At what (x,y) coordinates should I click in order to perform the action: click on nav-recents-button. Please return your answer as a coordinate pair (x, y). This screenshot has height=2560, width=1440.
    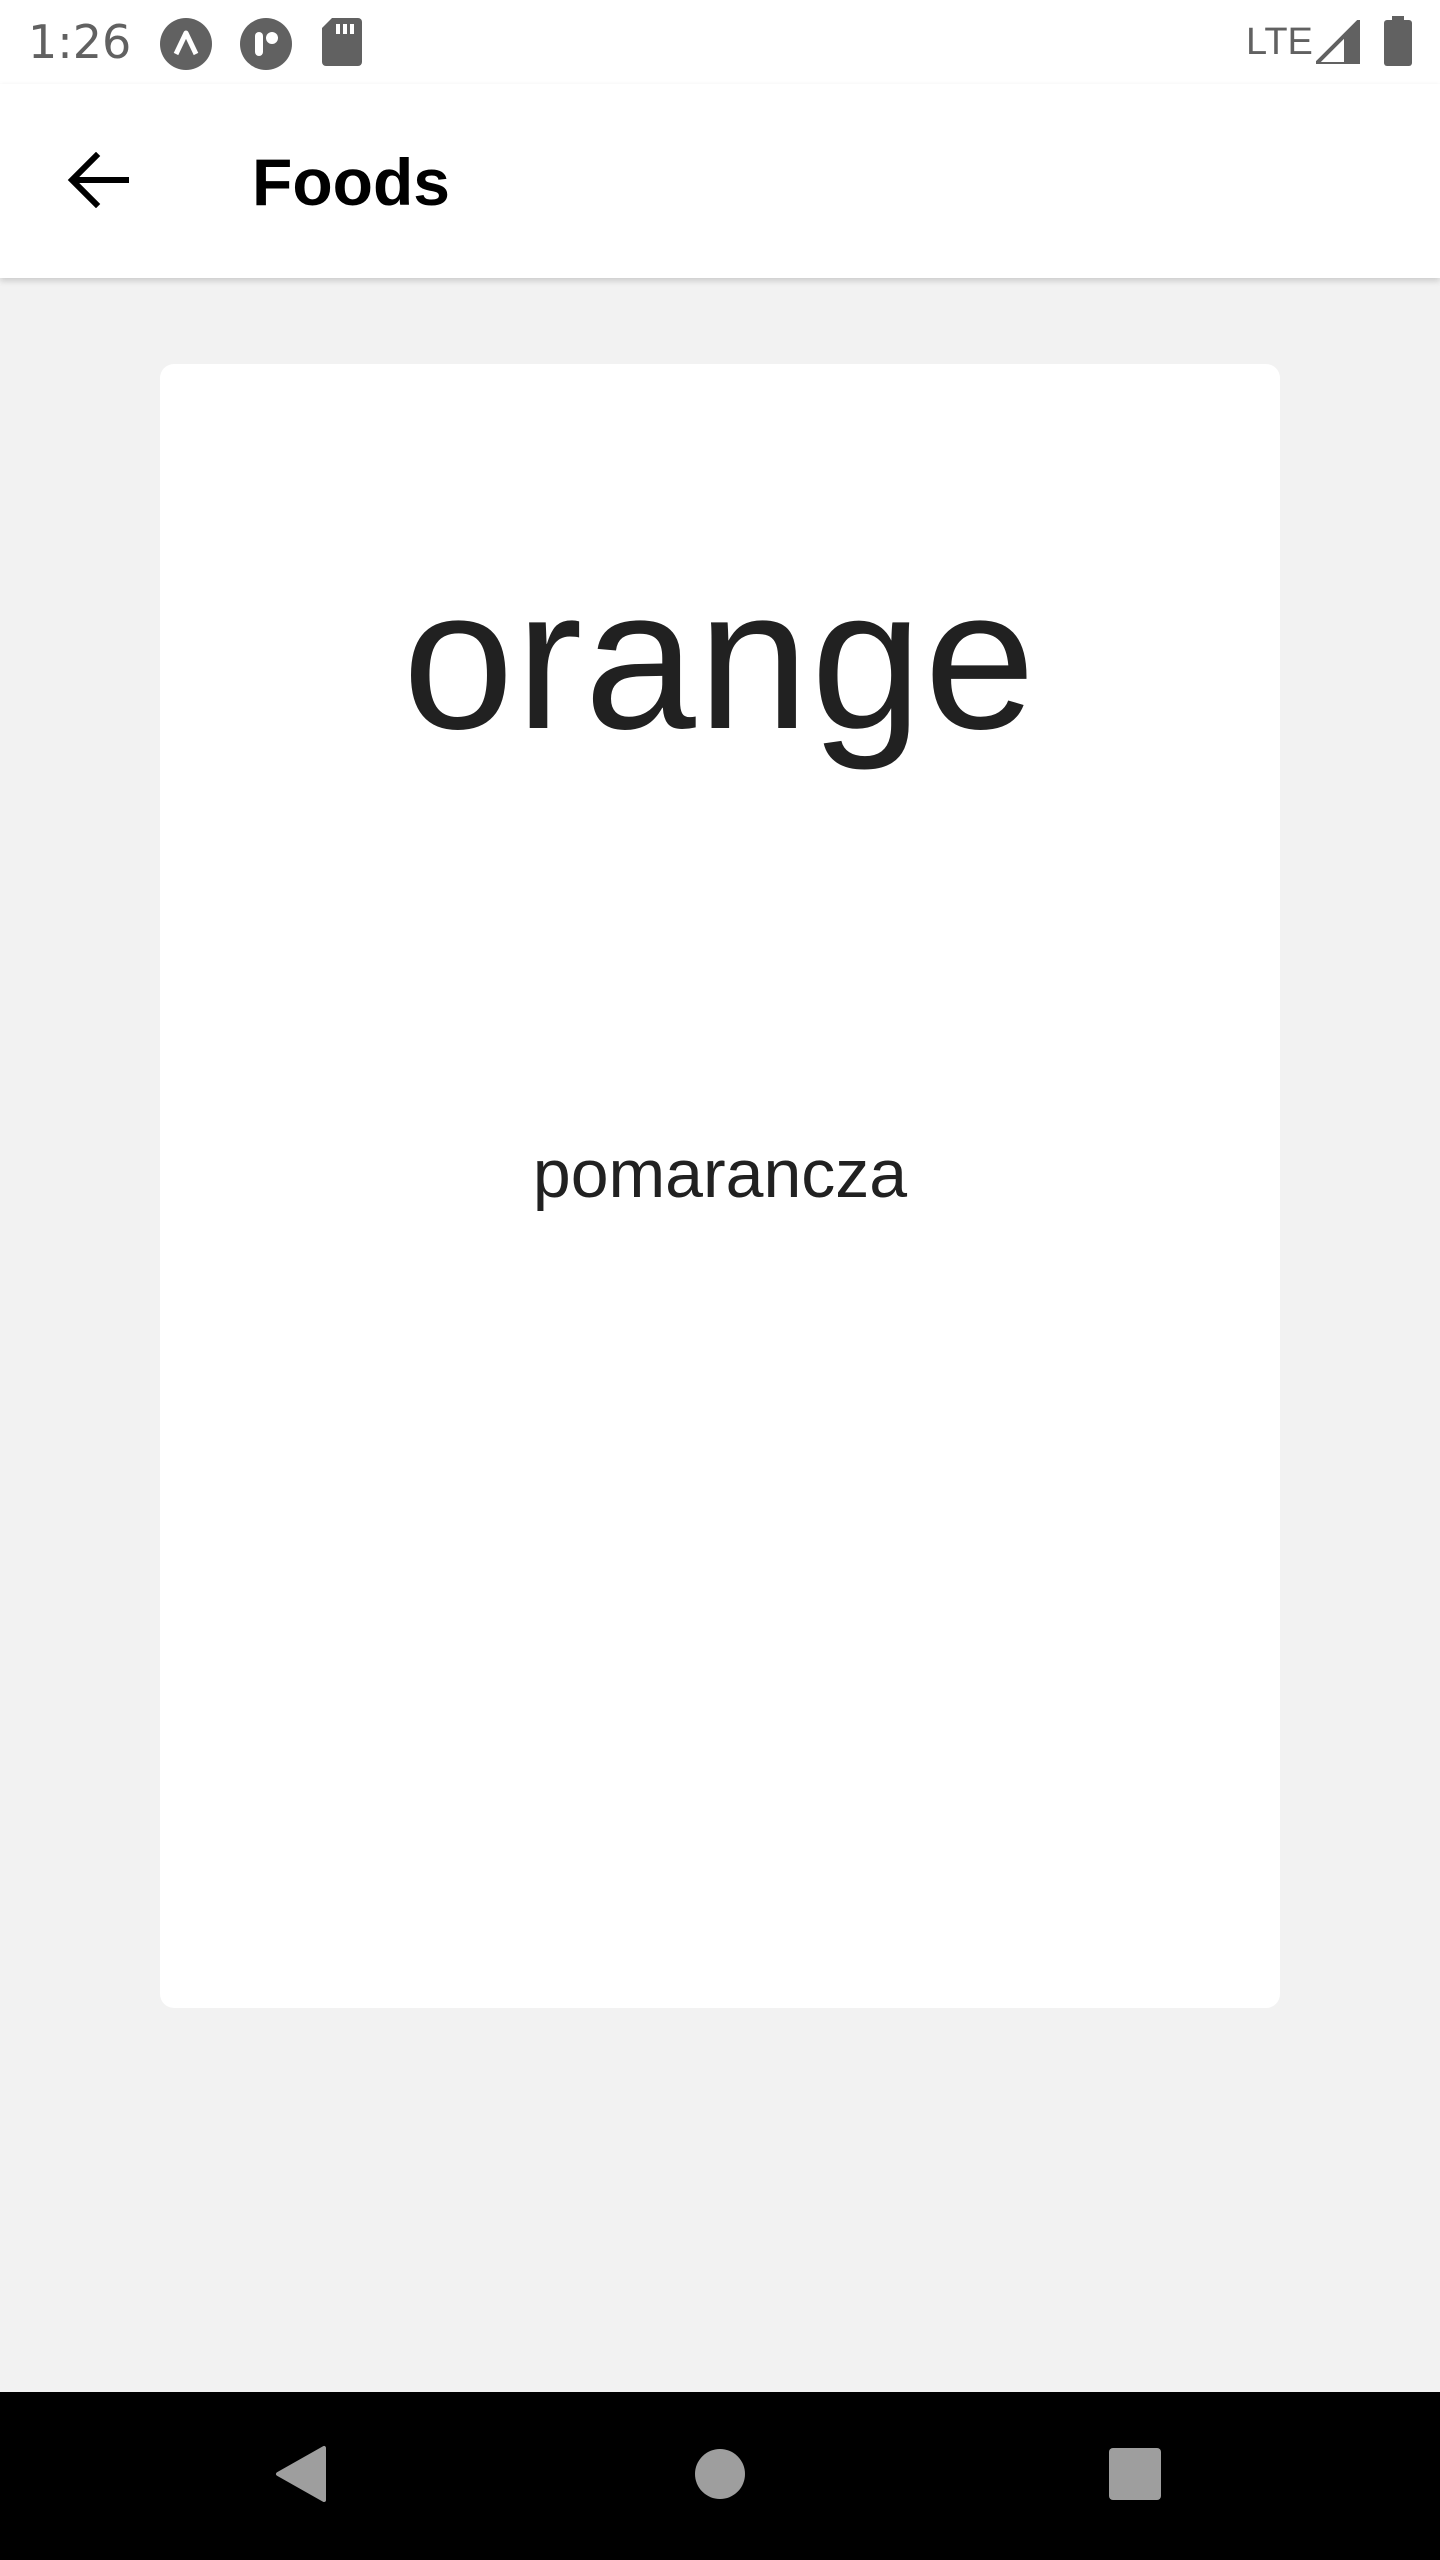
    Looking at the image, I should click on (1135, 2476).